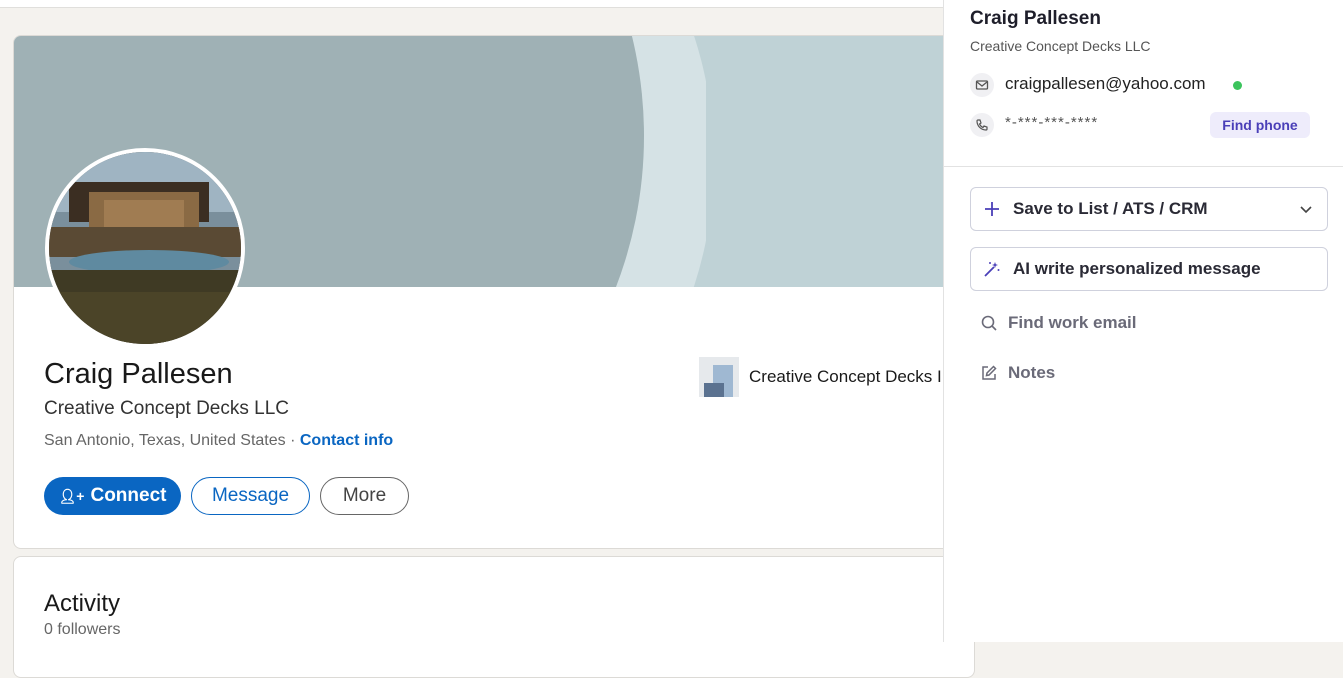  I want to click on contact-name: Craig Pallesen, so click(1035, 18).